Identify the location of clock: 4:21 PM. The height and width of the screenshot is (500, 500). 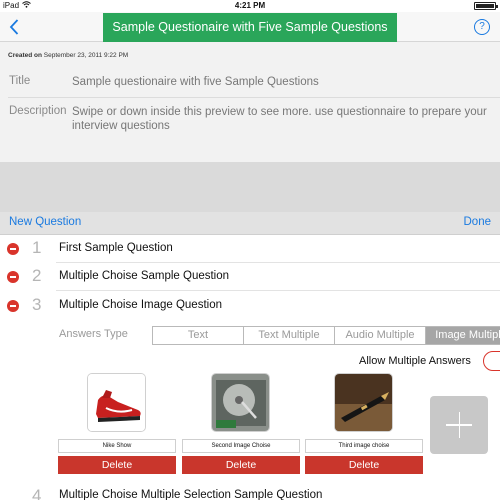
(250, 5).